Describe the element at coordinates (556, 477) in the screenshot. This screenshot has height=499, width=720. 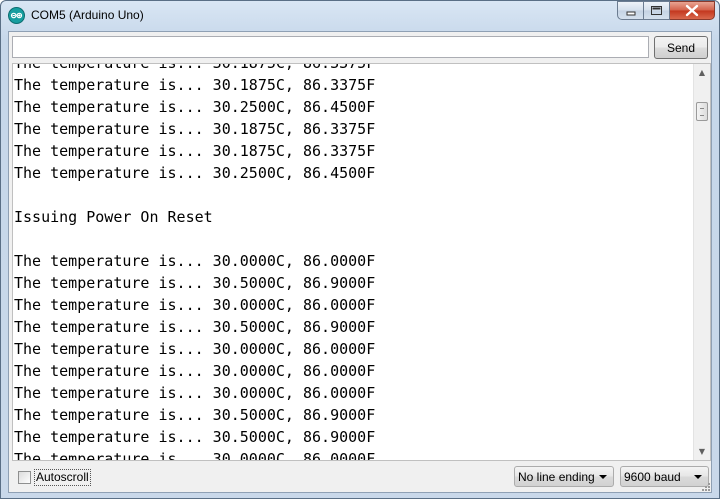
I see `line-ending-value: No line ending` at that location.